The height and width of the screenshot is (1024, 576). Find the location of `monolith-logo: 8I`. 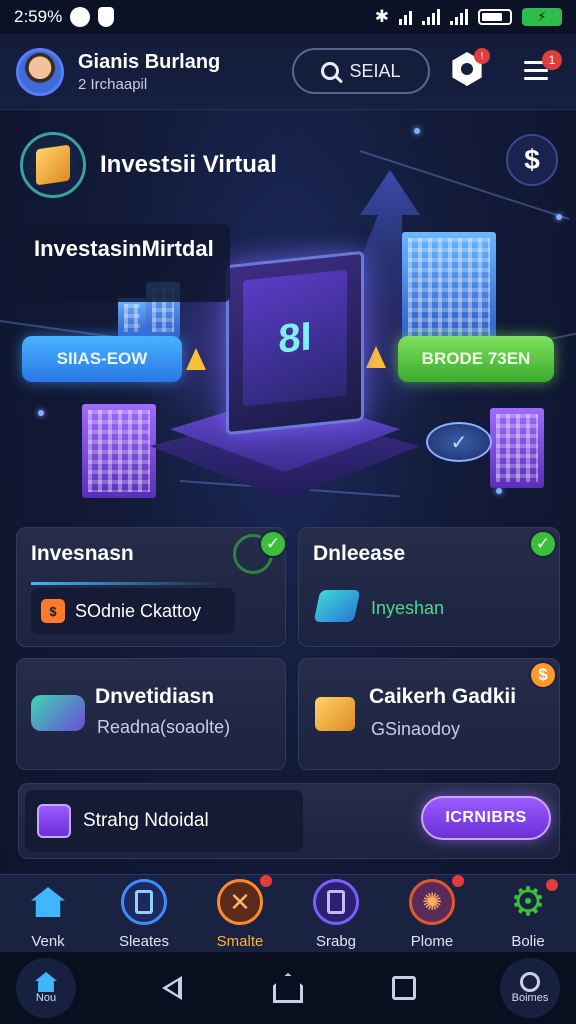

monolith-logo: 8I is located at coordinates (295, 338).